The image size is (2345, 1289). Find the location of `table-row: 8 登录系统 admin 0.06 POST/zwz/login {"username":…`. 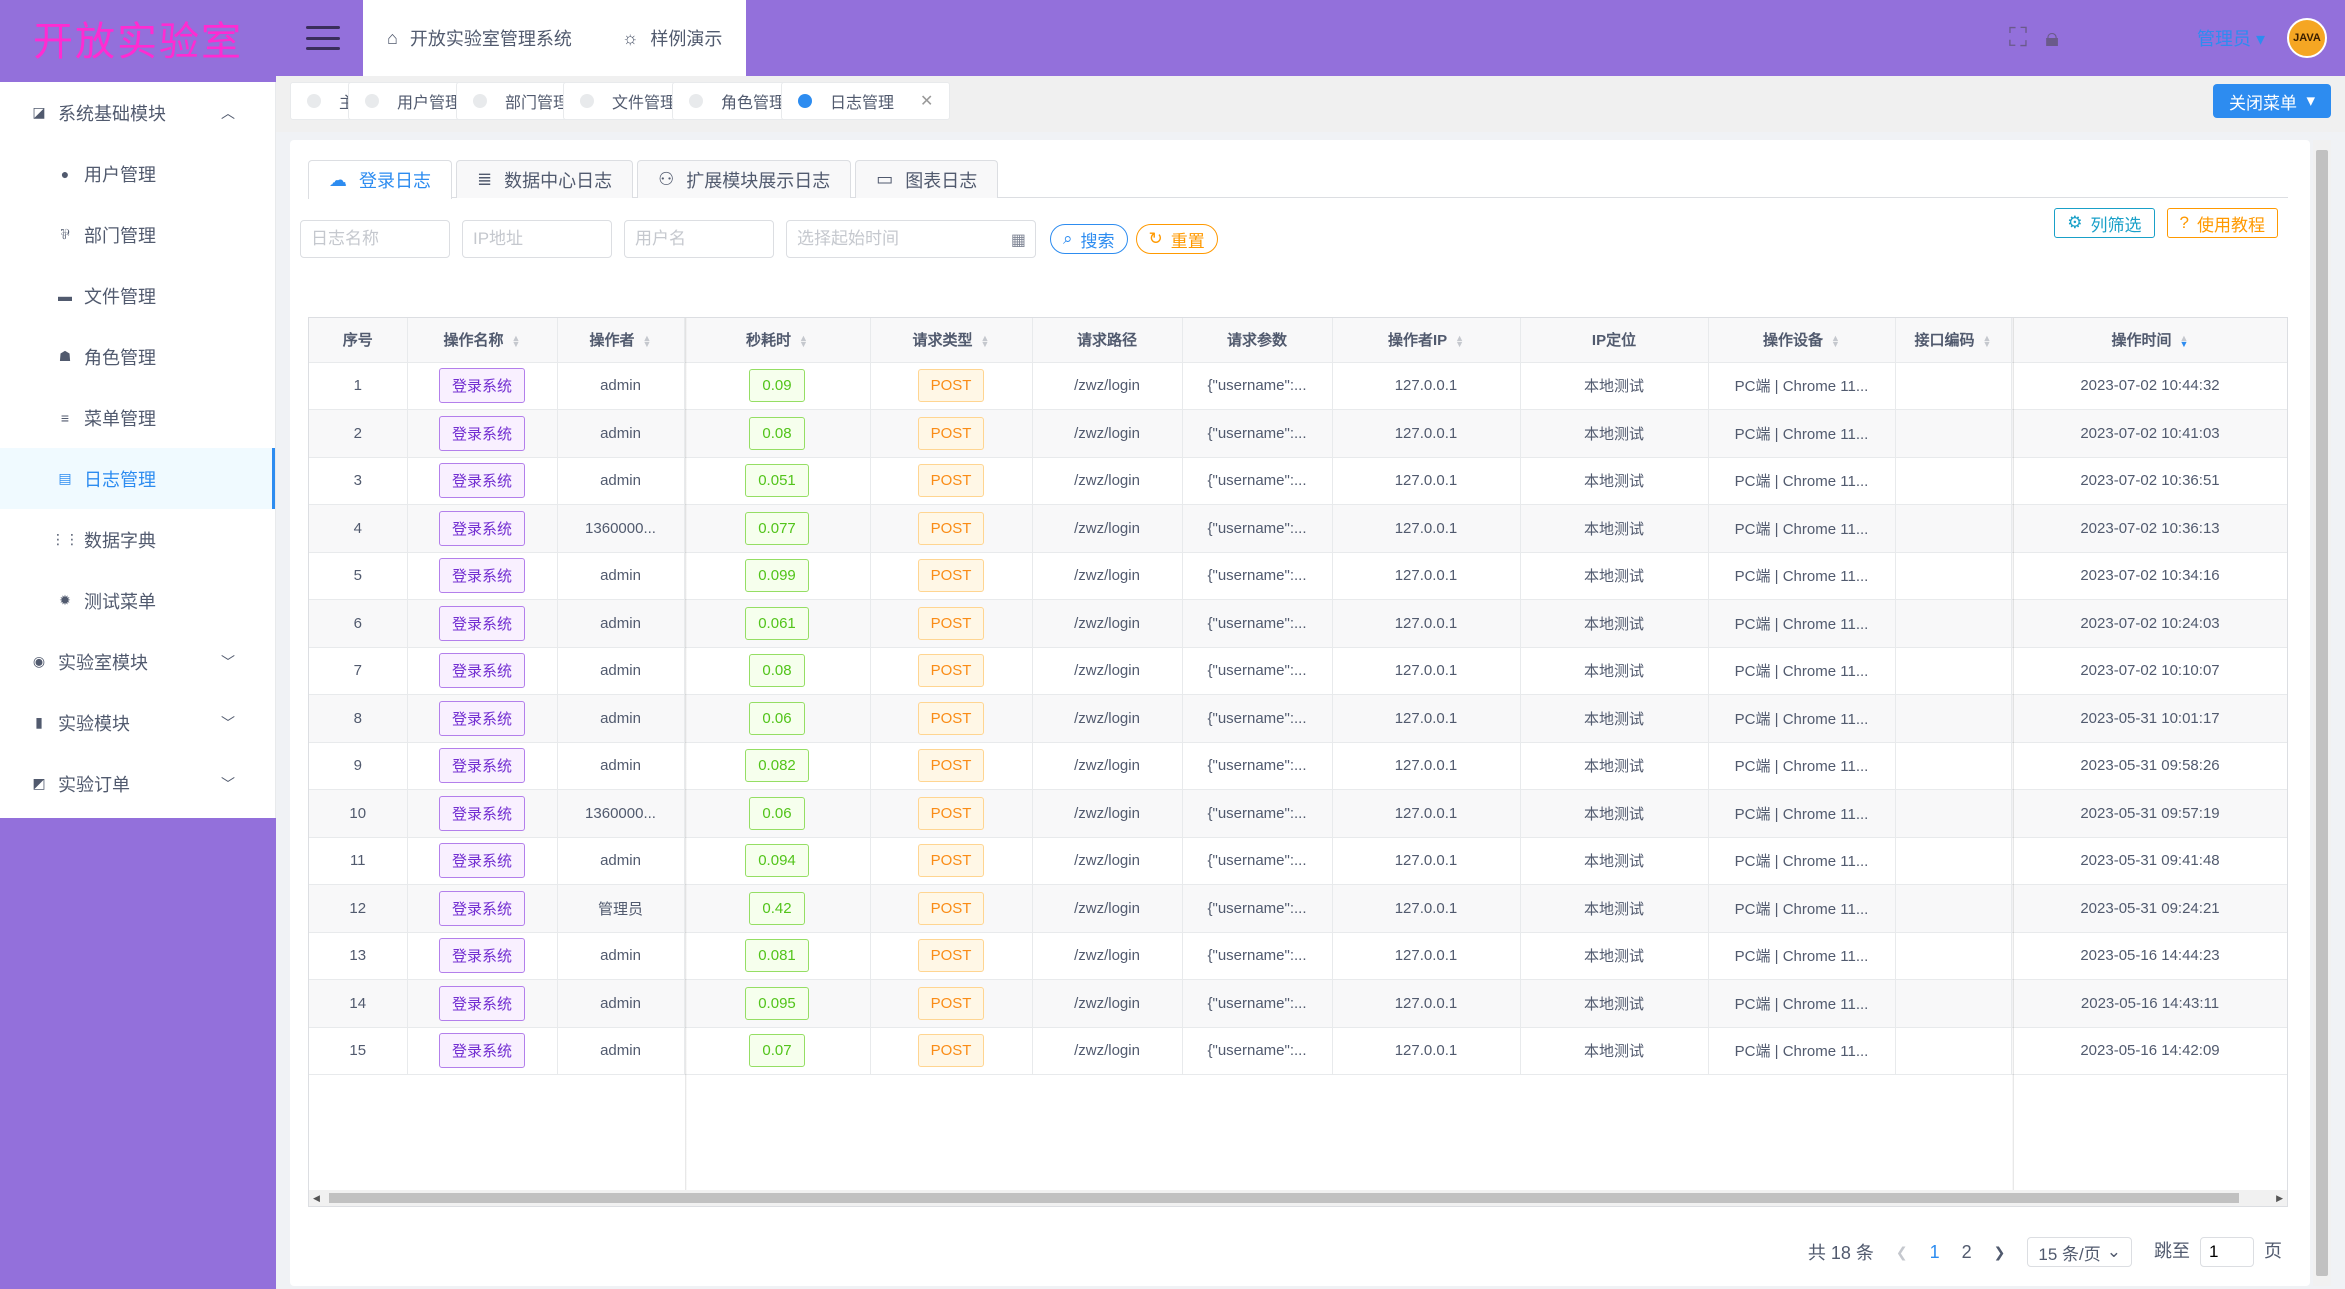

table-row: 8 登录系统 admin 0.06 POST/zwz/login {"username":… is located at coordinates (1298, 718).